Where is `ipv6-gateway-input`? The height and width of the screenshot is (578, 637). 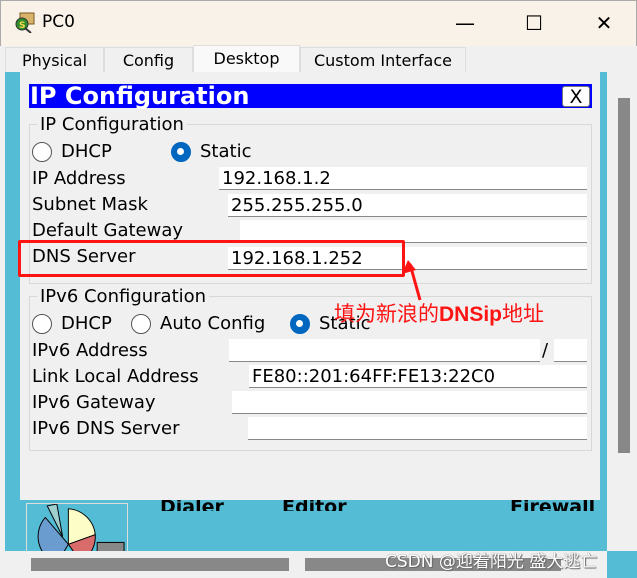
ipv6-gateway-input is located at coordinates (409, 402).